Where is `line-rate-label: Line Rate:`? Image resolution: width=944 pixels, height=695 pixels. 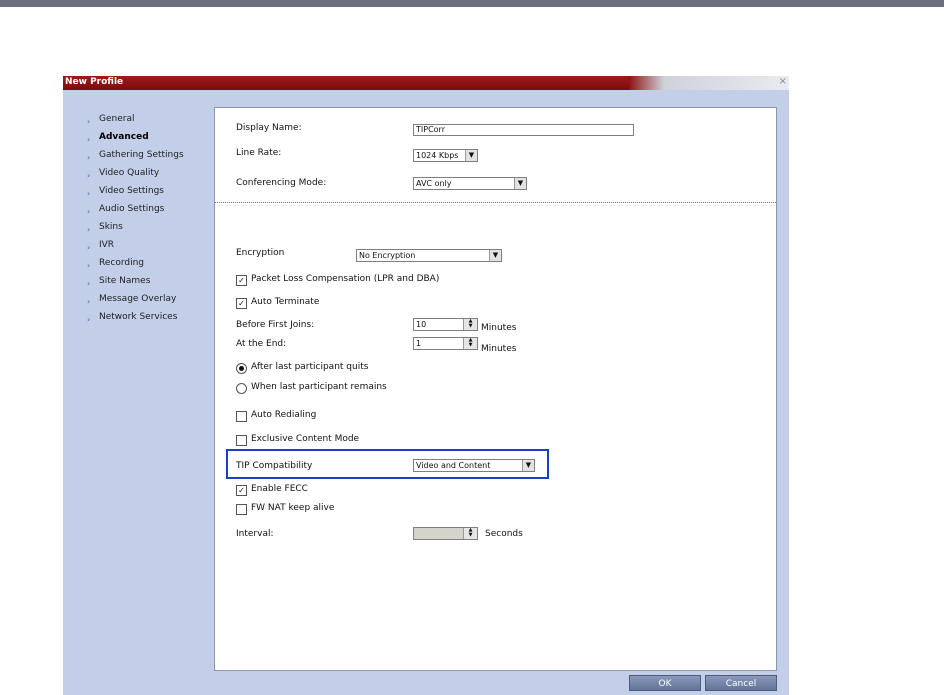
line-rate-label: Line Rate: is located at coordinates (259, 153).